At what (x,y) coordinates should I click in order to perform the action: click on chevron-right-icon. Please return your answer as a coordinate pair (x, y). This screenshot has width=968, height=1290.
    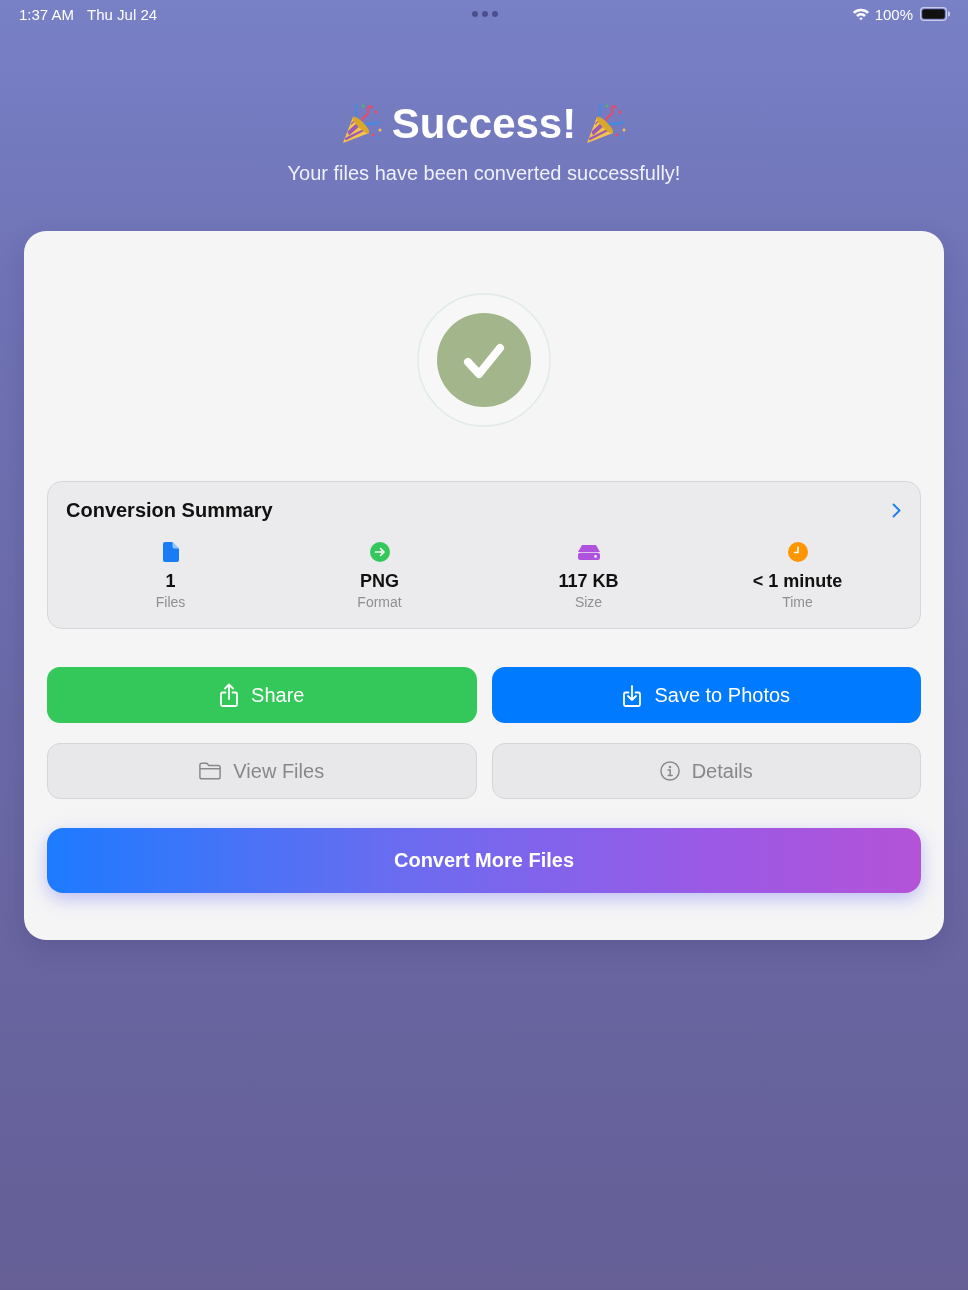
    Looking at the image, I should click on (896, 510).